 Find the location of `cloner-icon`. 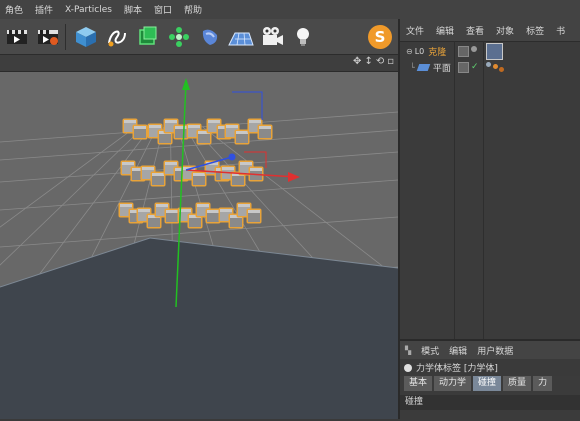

cloner-icon is located at coordinates (148, 37).